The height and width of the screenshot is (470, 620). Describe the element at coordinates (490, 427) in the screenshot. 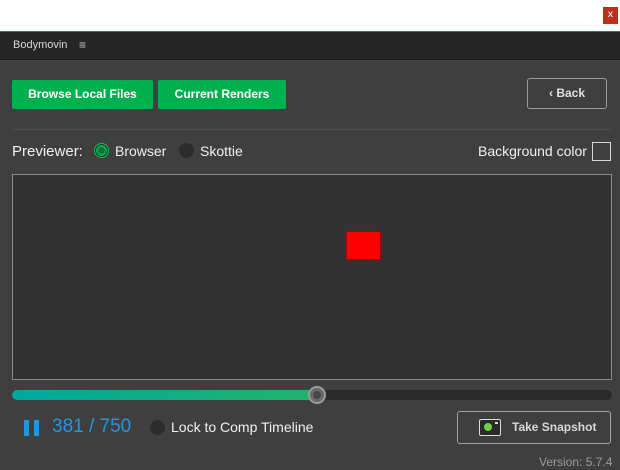

I see `camera-icon` at that location.